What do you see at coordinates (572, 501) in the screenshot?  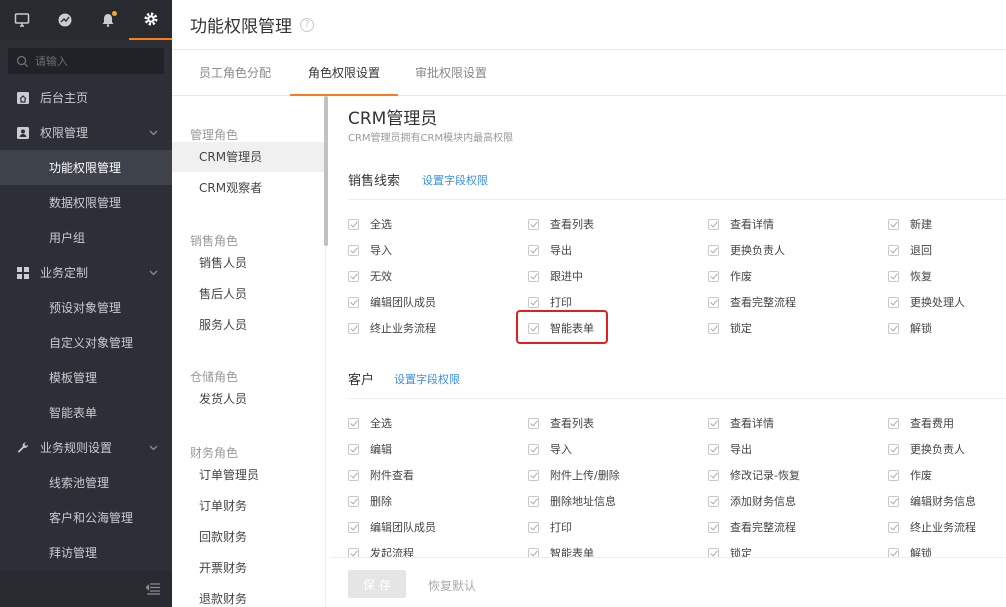 I see `permission-checkbox: 删除地址信息` at bounding box center [572, 501].